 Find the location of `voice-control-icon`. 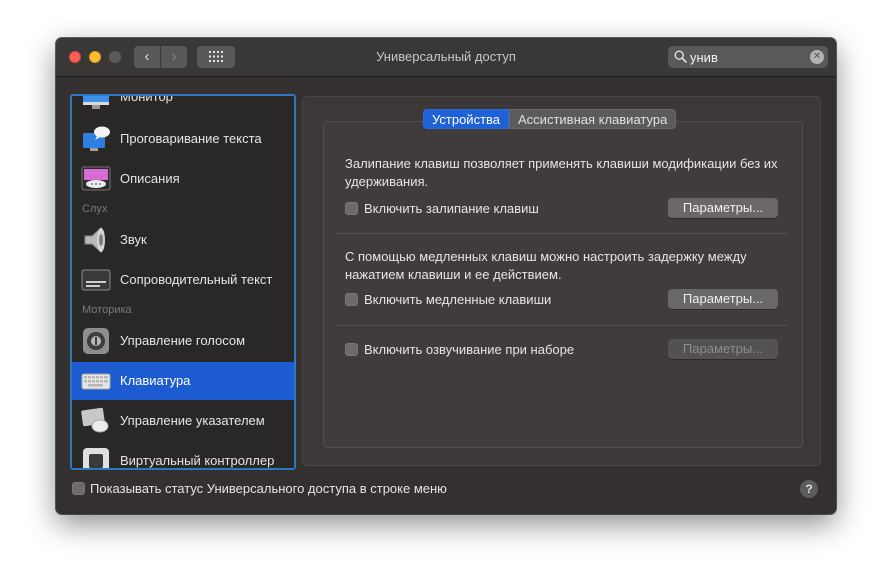

voice-control-icon is located at coordinates (96, 341).